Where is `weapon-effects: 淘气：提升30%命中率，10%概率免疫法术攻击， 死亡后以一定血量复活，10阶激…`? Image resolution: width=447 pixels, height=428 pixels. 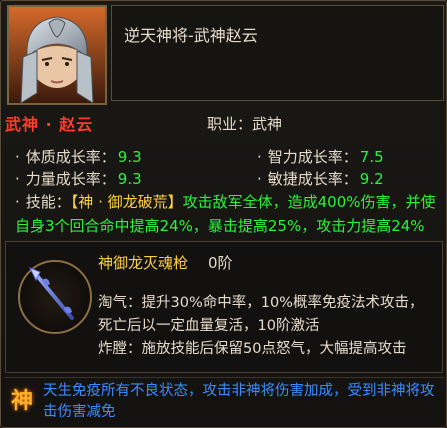 weapon-effects: 淘气：提升30%命中率，10%概率免疫法术攻击， 死亡后以一定血量复活，10阶激… is located at coordinates (268, 326).